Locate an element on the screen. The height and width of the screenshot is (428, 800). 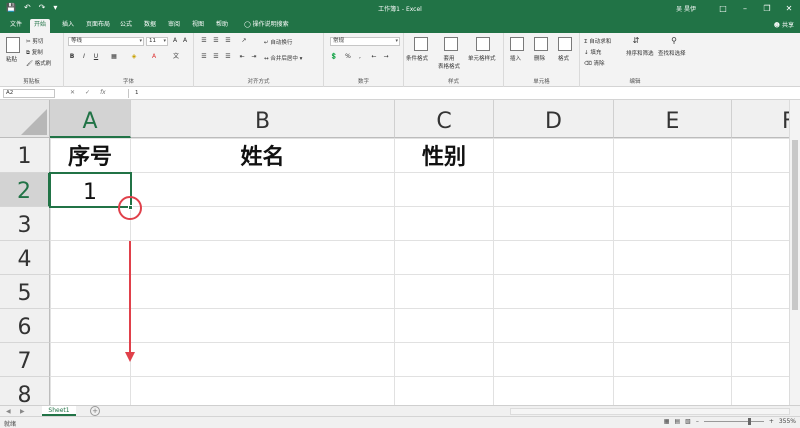
comma-style-icon: , is located at coordinates (360, 57).